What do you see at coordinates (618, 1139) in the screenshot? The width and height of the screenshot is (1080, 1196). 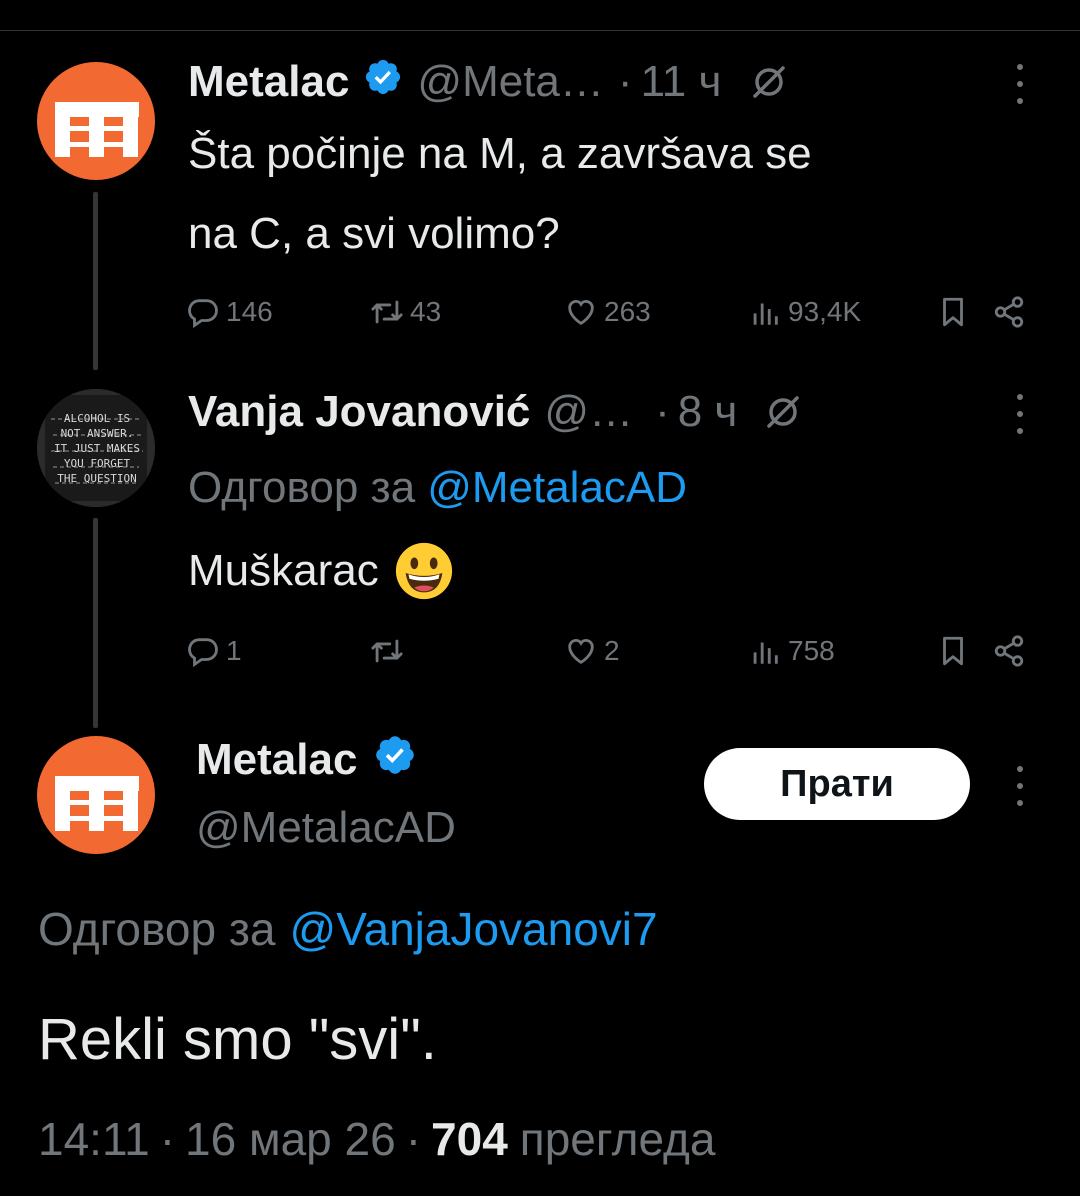 I see `views-label: прегледа` at bounding box center [618, 1139].